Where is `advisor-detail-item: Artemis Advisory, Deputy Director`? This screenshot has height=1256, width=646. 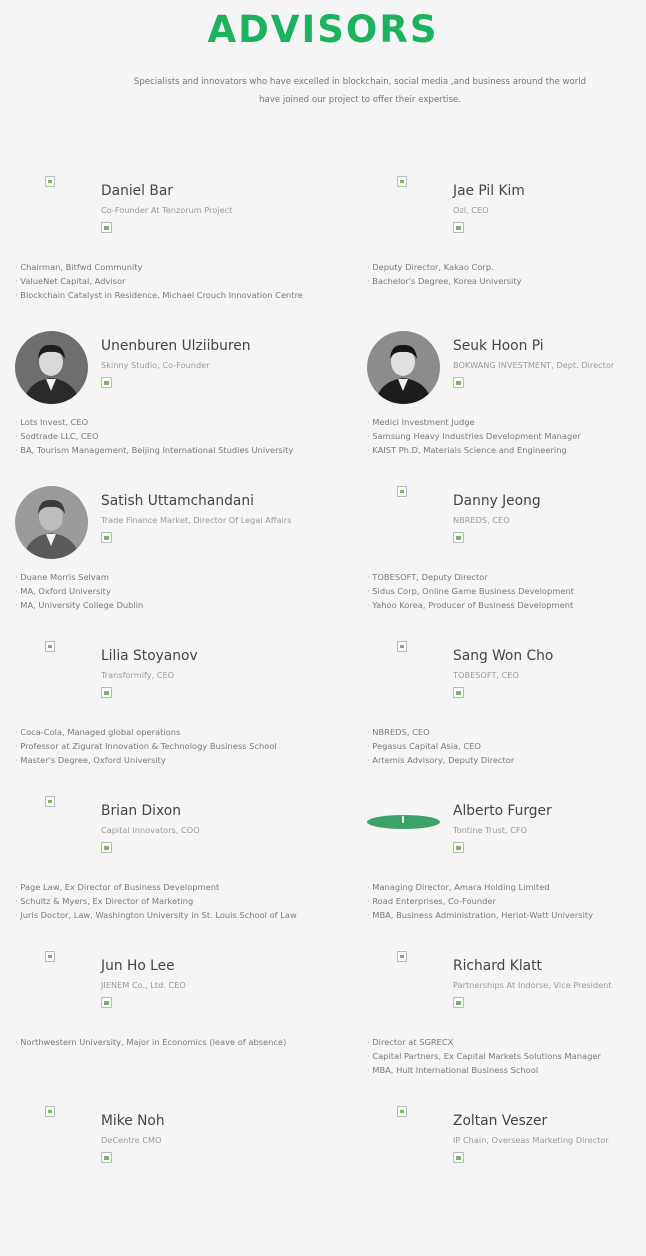 advisor-detail-item: Artemis Advisory, Deputy Director is located at coordinates (440, 760).